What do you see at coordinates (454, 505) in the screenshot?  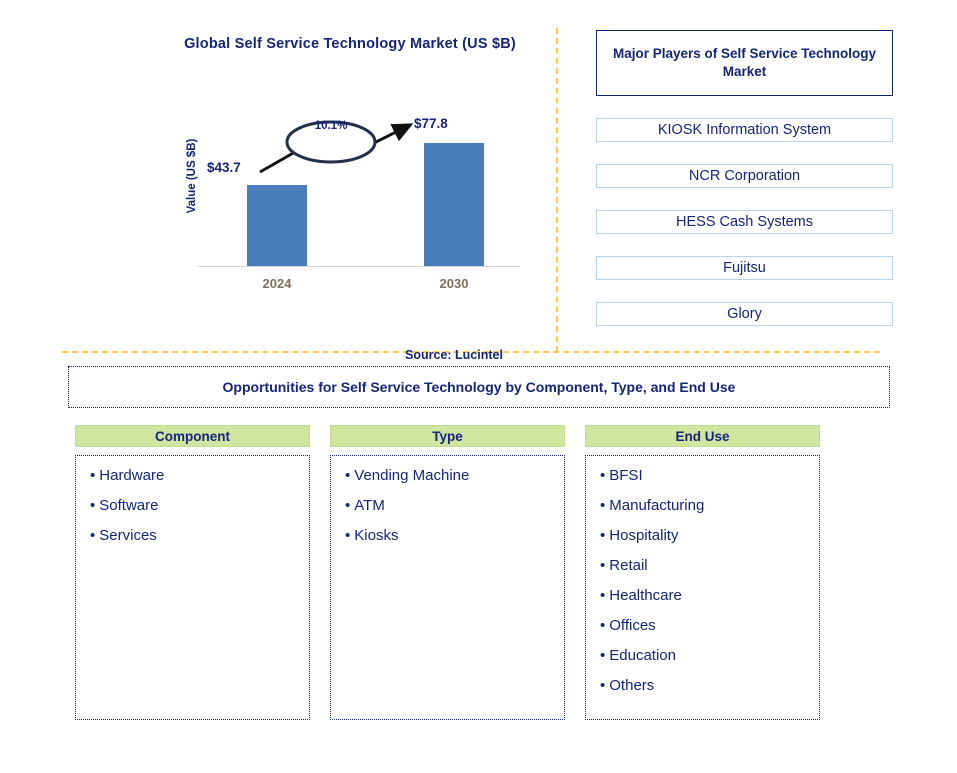 I see `list-item: • ATM` at bounding box center [454, 505].